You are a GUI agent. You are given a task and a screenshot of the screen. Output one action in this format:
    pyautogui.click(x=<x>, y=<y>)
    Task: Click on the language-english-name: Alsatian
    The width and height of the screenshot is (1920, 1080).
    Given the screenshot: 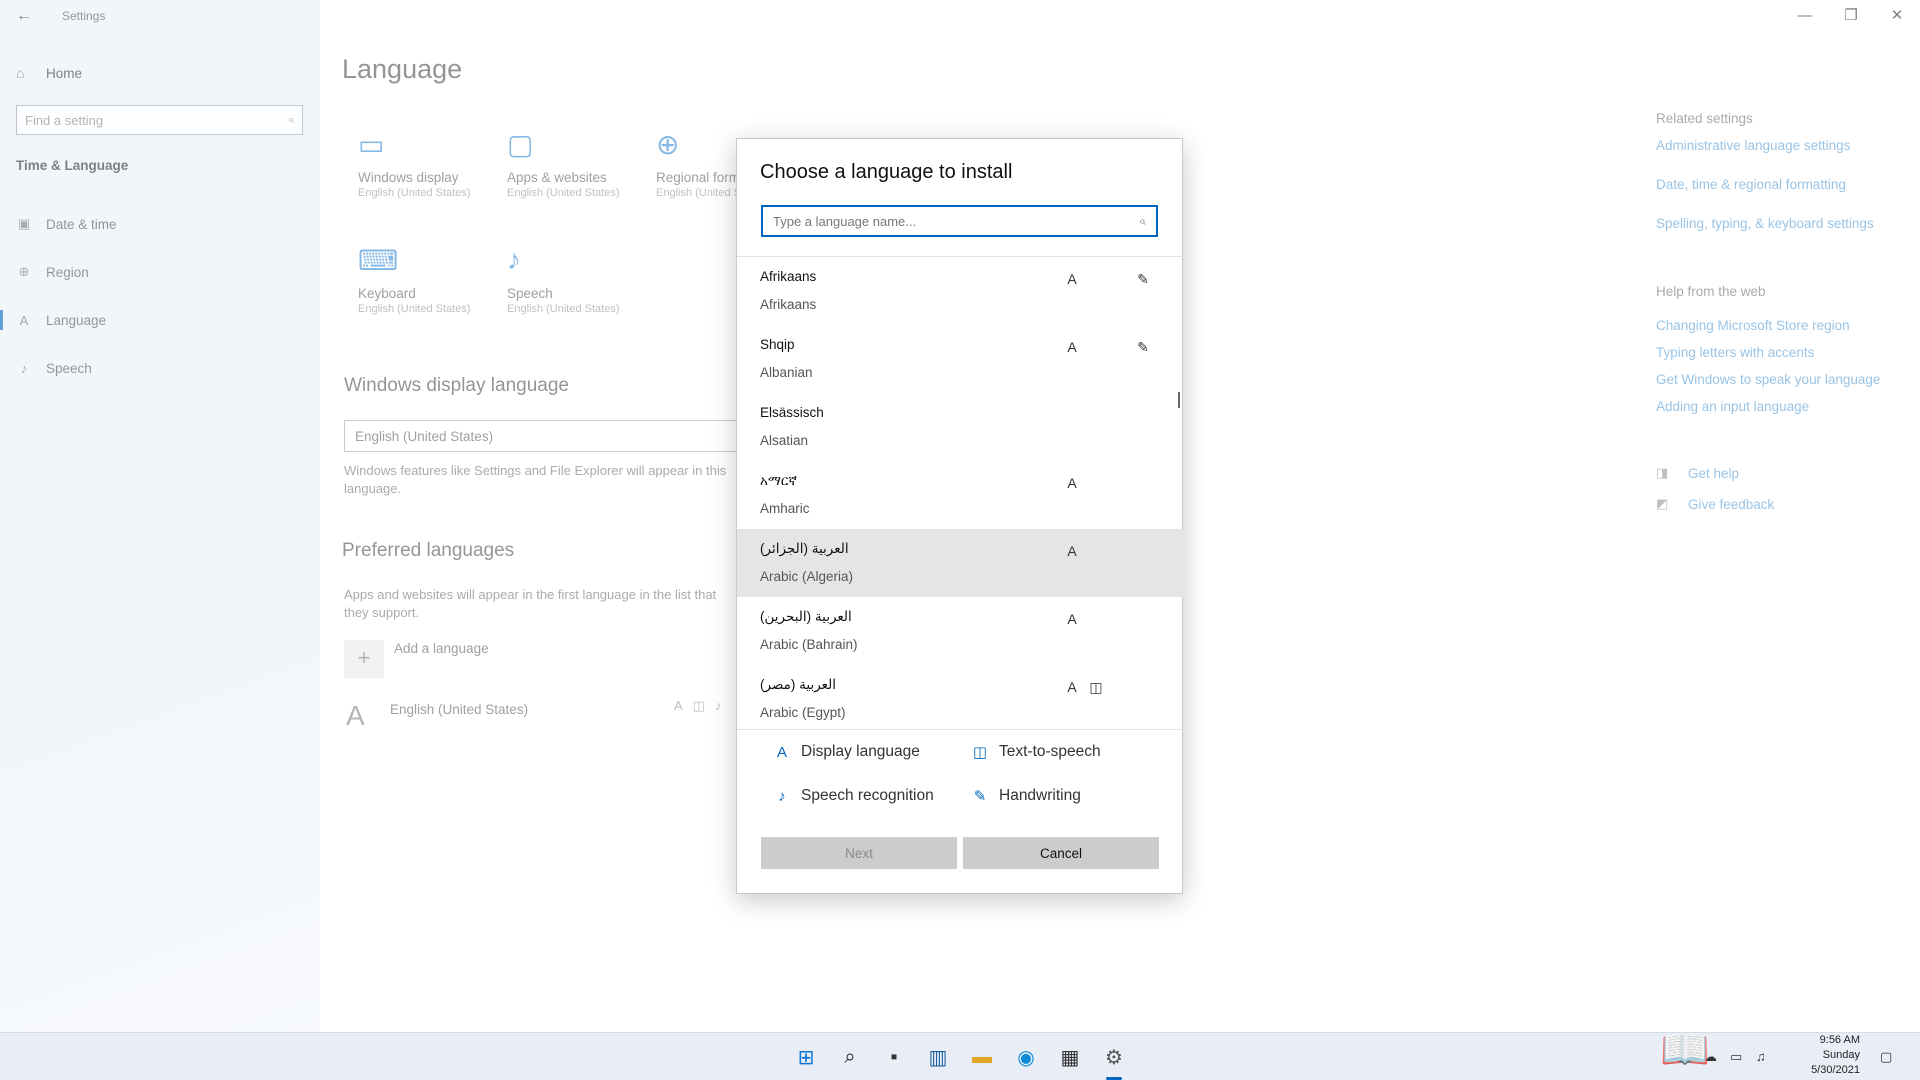 What is the action you would take?
    pyautogui.click(x=784, y=440)
    